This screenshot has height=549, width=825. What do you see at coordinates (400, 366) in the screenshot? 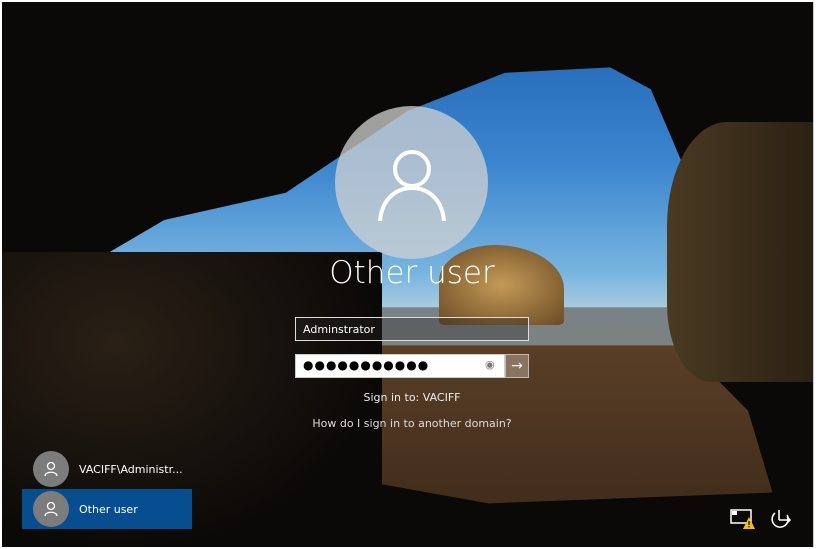
I see `password-input: ●●●●●●●●●●●` at bounding box center [400, 366].